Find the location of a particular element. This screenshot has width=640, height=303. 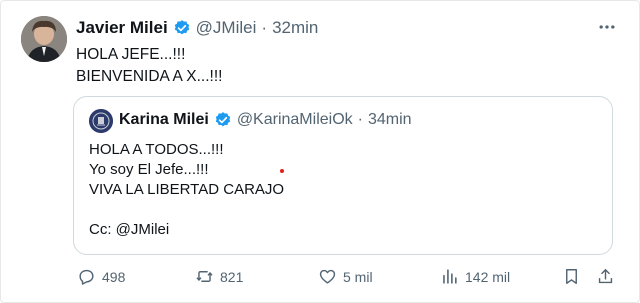

quoted-header: Karina Milei @KarinaMileiOk · 34min is located at coordinates (265, 120).